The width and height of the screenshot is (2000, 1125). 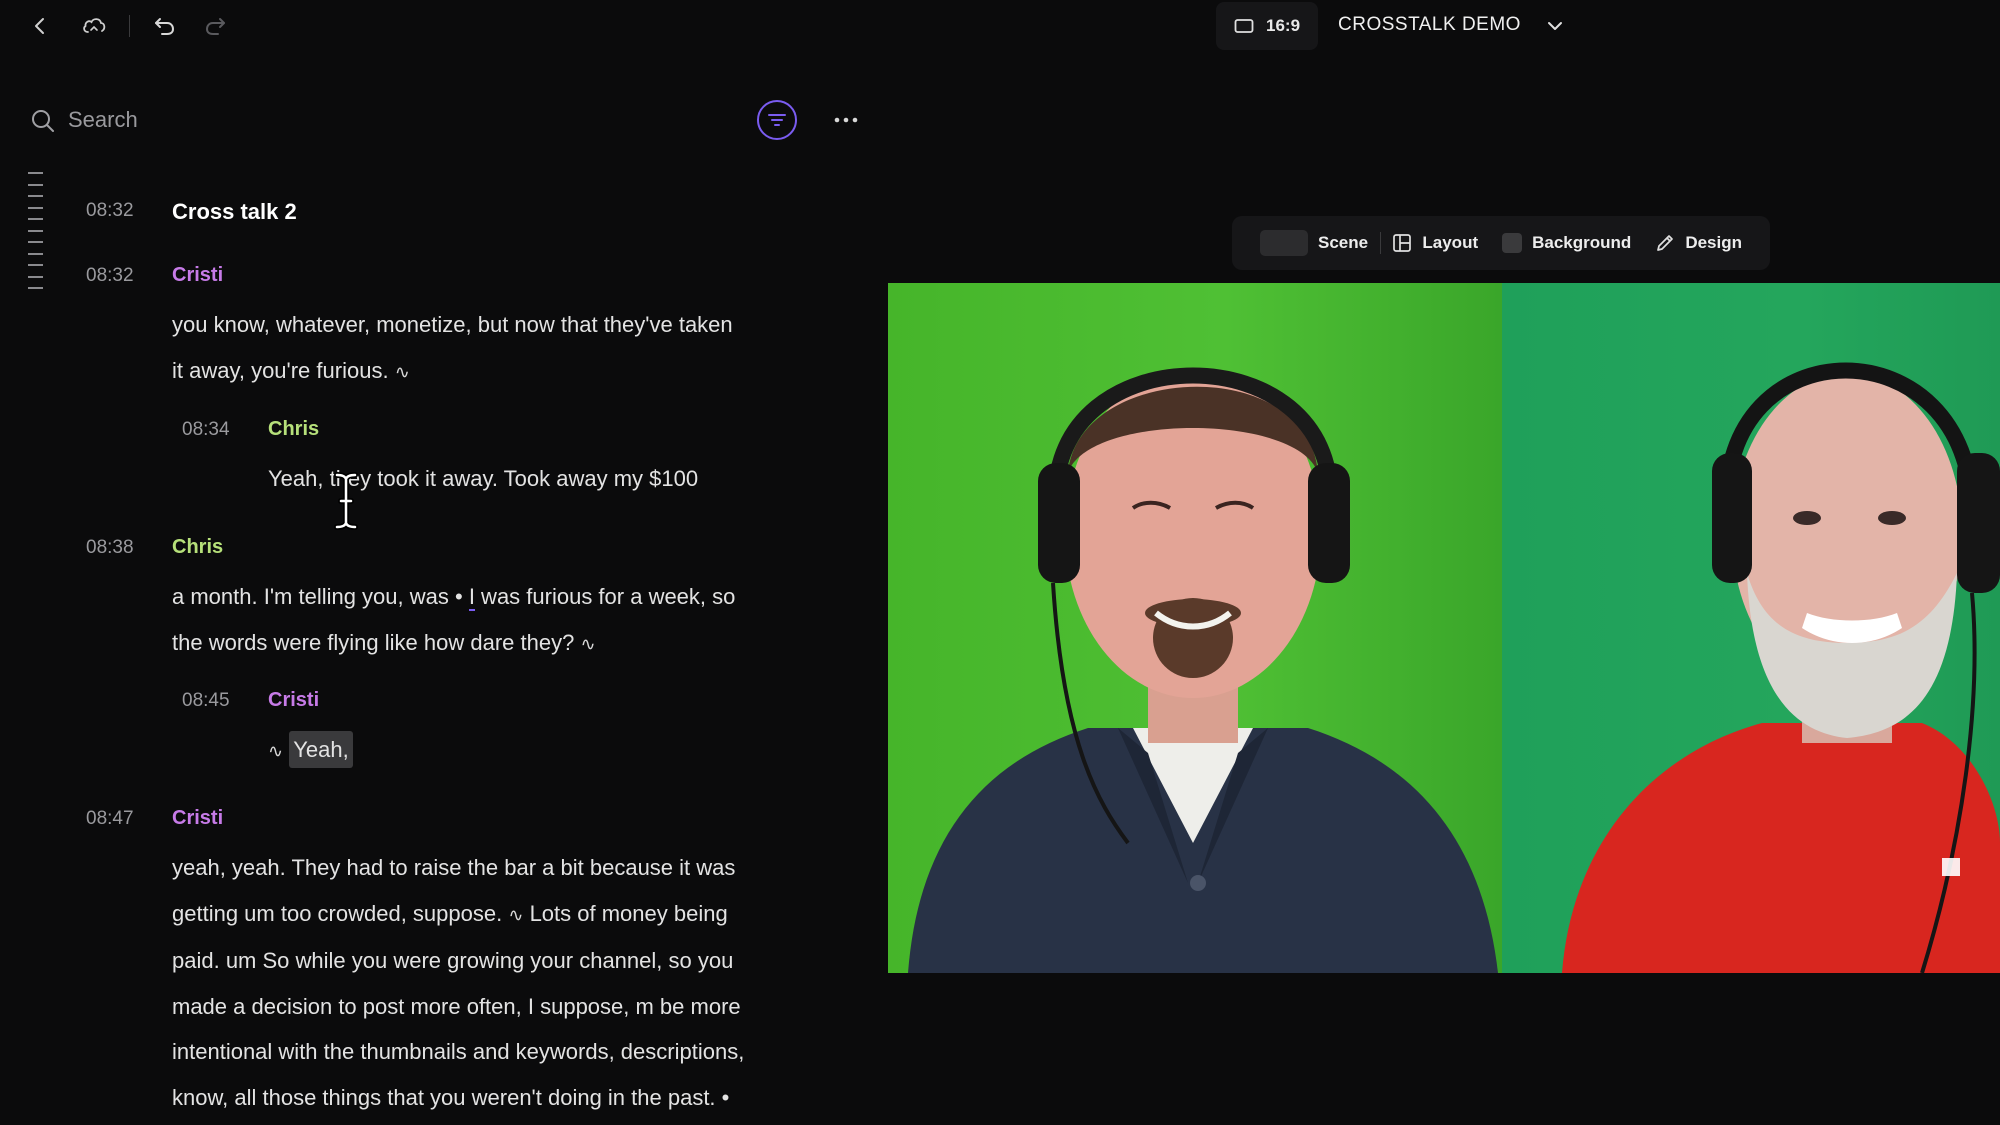 What do you see at coordinates (280, 370) in the screenshot?
I see `transcript-line: it away, you're furious.` at bounding box center [280, 370].